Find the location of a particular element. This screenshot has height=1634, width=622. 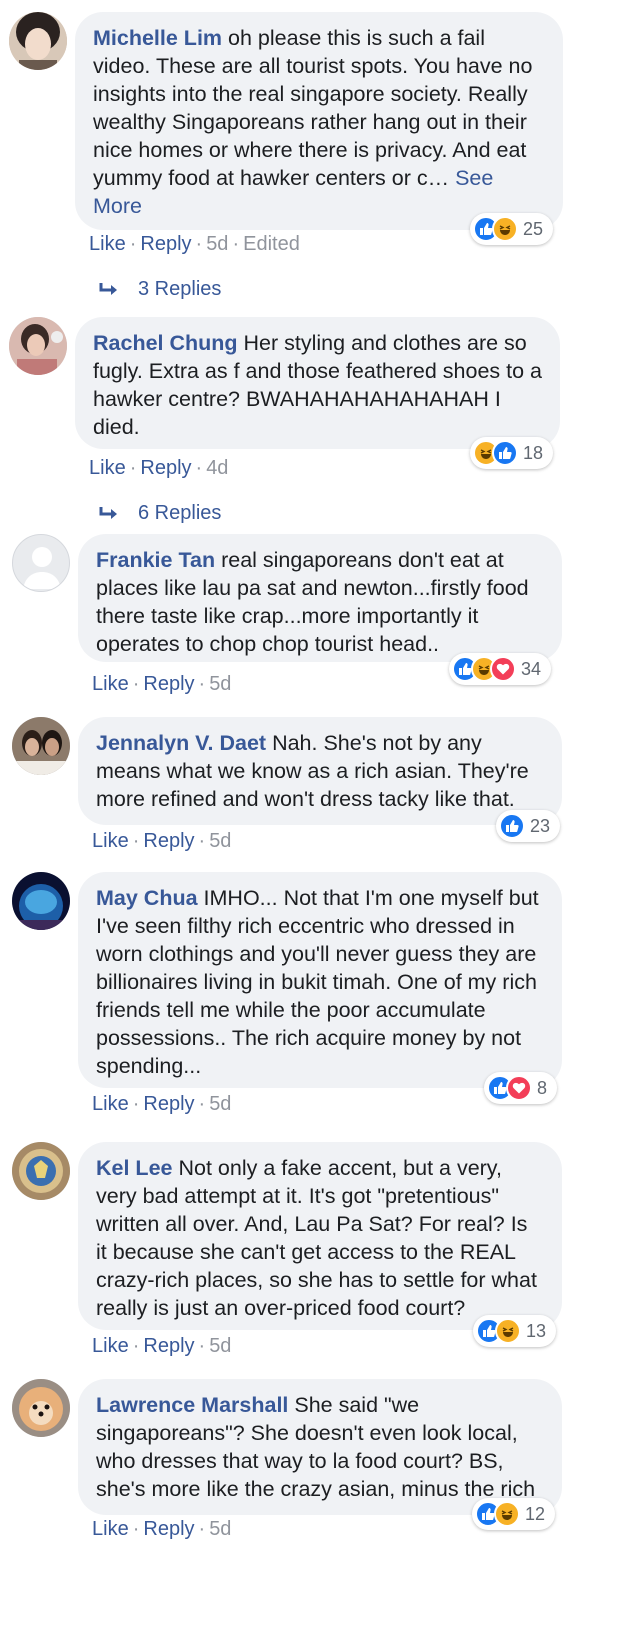

comment-author: May Chua is located at coordinates (147, 898).